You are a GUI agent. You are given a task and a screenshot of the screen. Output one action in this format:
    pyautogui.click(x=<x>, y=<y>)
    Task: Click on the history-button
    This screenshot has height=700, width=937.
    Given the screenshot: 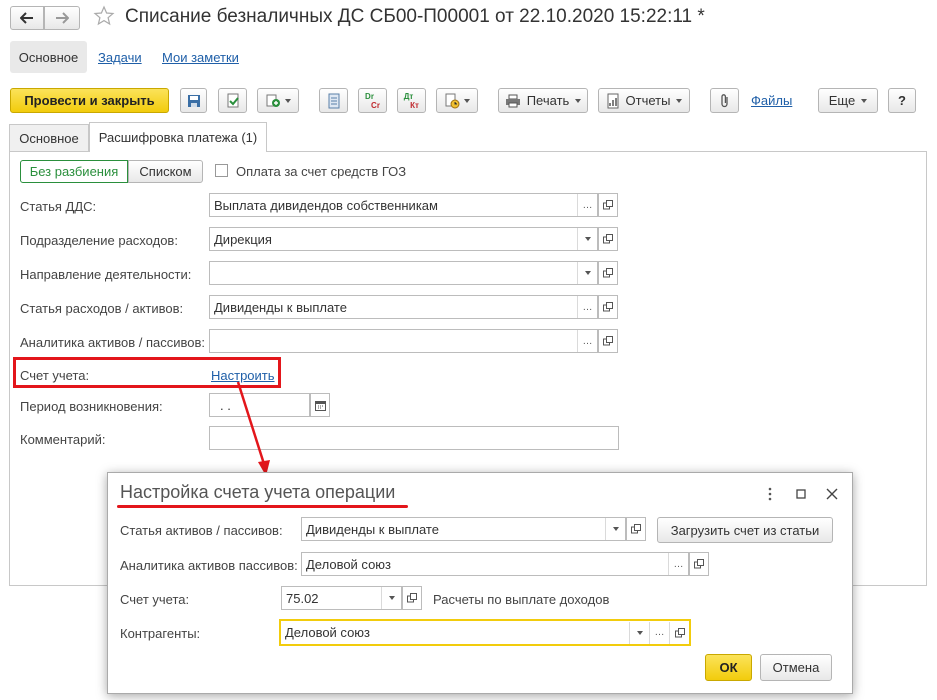 What is the action you would take?
    pyautogui.click(x=457, y=100)
    